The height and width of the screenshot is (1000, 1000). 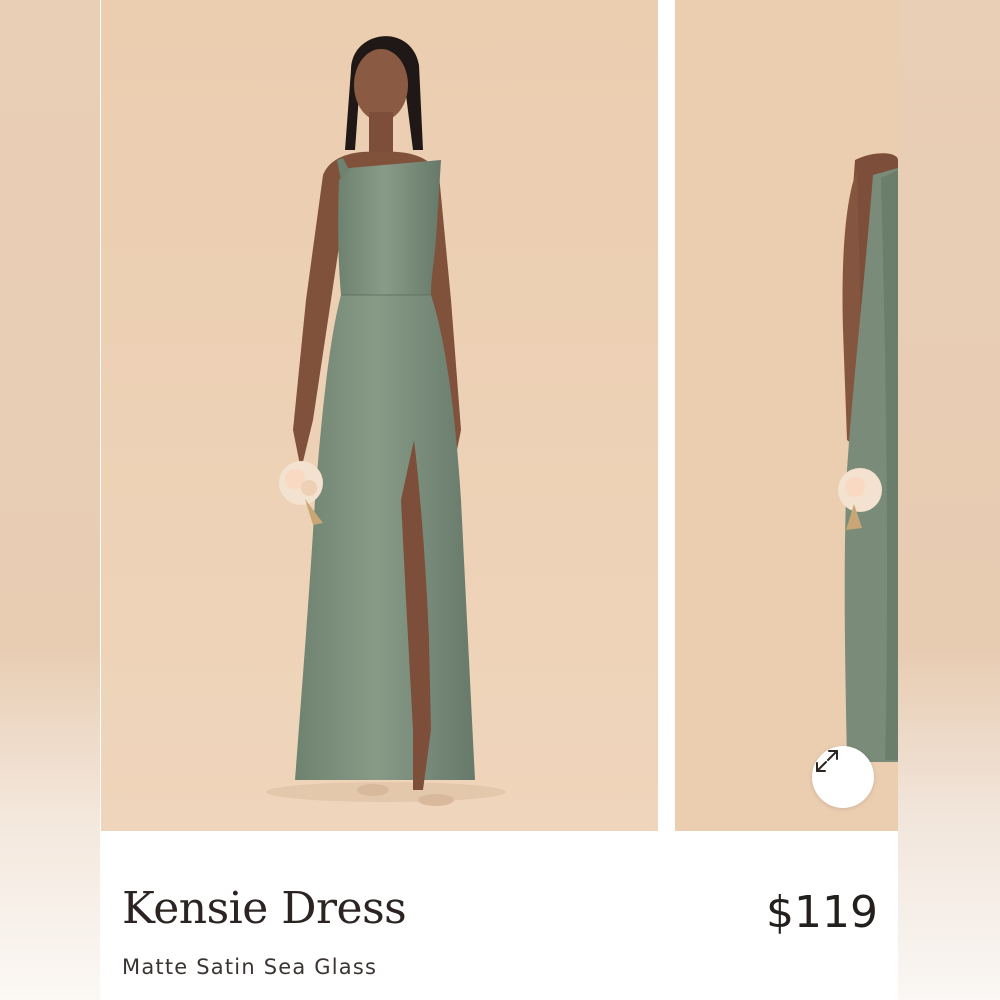 What do you see at coordinates (250, 967) in the screenshot?
I see `product-variant: Matte Satin Sea Glass` at bounding box center [250, 967].